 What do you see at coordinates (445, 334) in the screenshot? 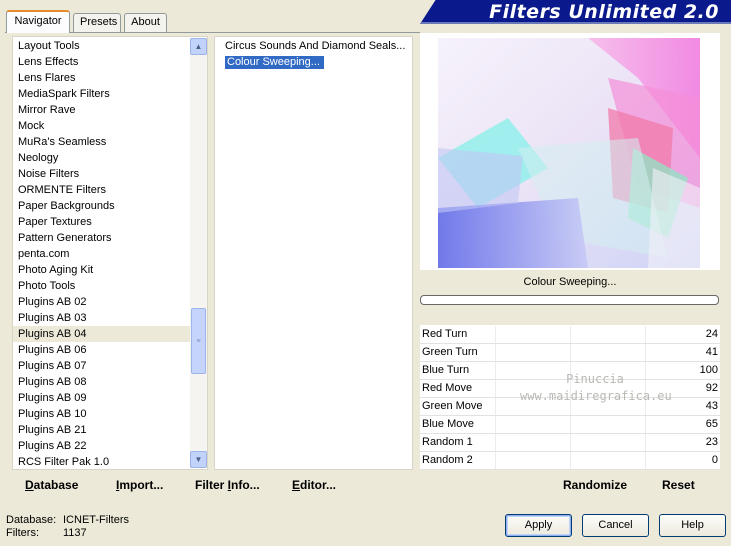
I see `parameter-label: Red Turn` at bounding box center [445, 334].